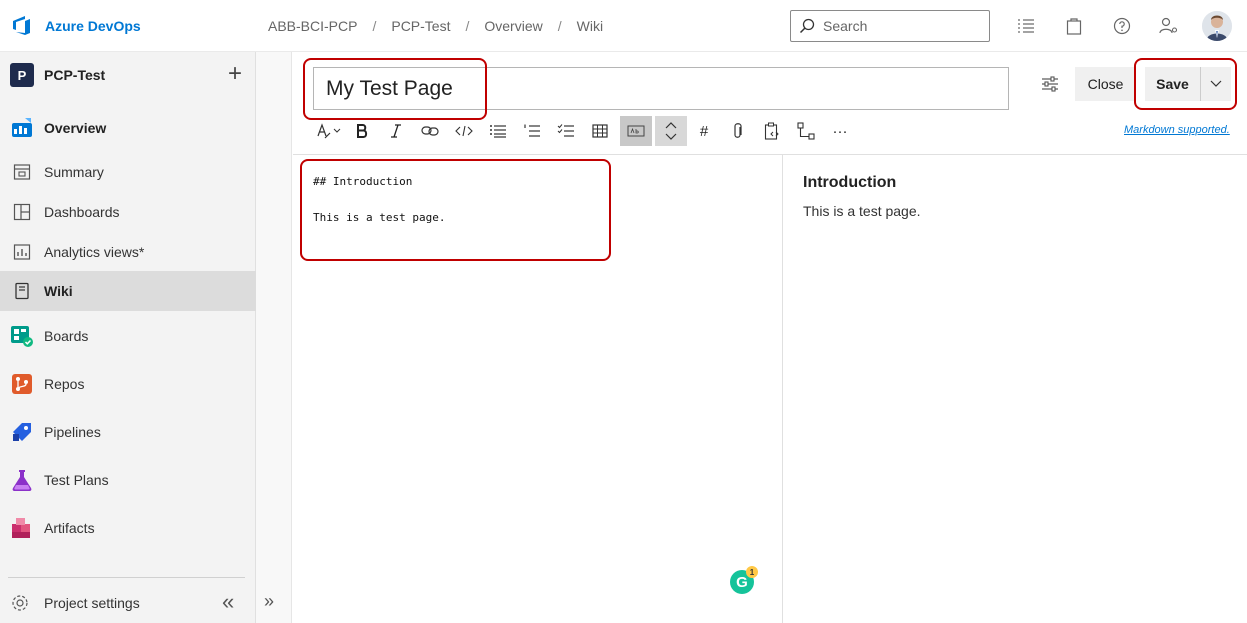 This screenshot has height=623, width=1247. I want to click on overview-icon, so click(22, 128).